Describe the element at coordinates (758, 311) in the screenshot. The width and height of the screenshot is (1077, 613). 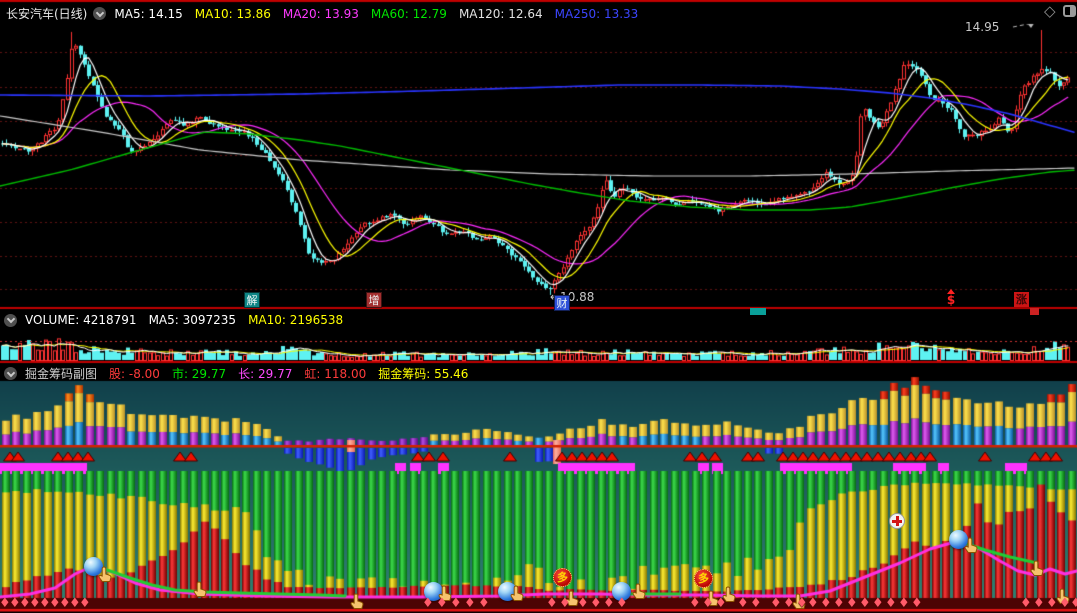
I see `indicator-chip-teal` at that location.